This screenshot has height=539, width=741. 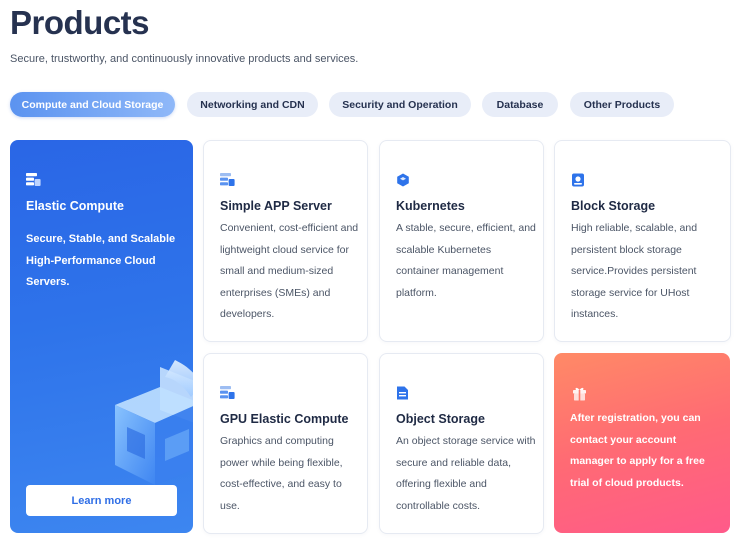 What do you see at coordinates (430, 206) in the screenshot?
I see `card-title: Kubernetes` at bounding box center [430, 206].